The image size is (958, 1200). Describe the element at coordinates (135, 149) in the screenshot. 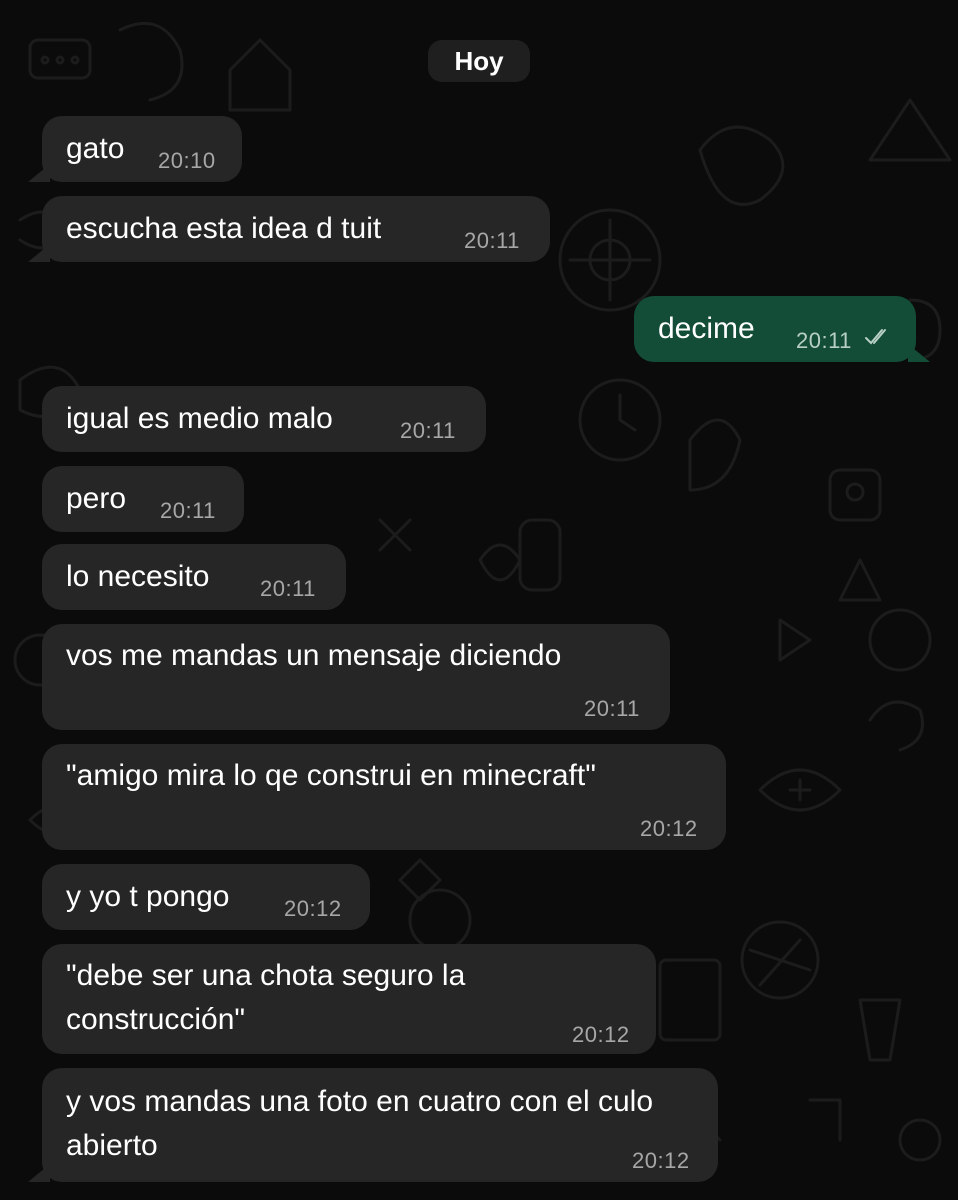

I see `message-bubble-incoming: gato 20:10` at that location.